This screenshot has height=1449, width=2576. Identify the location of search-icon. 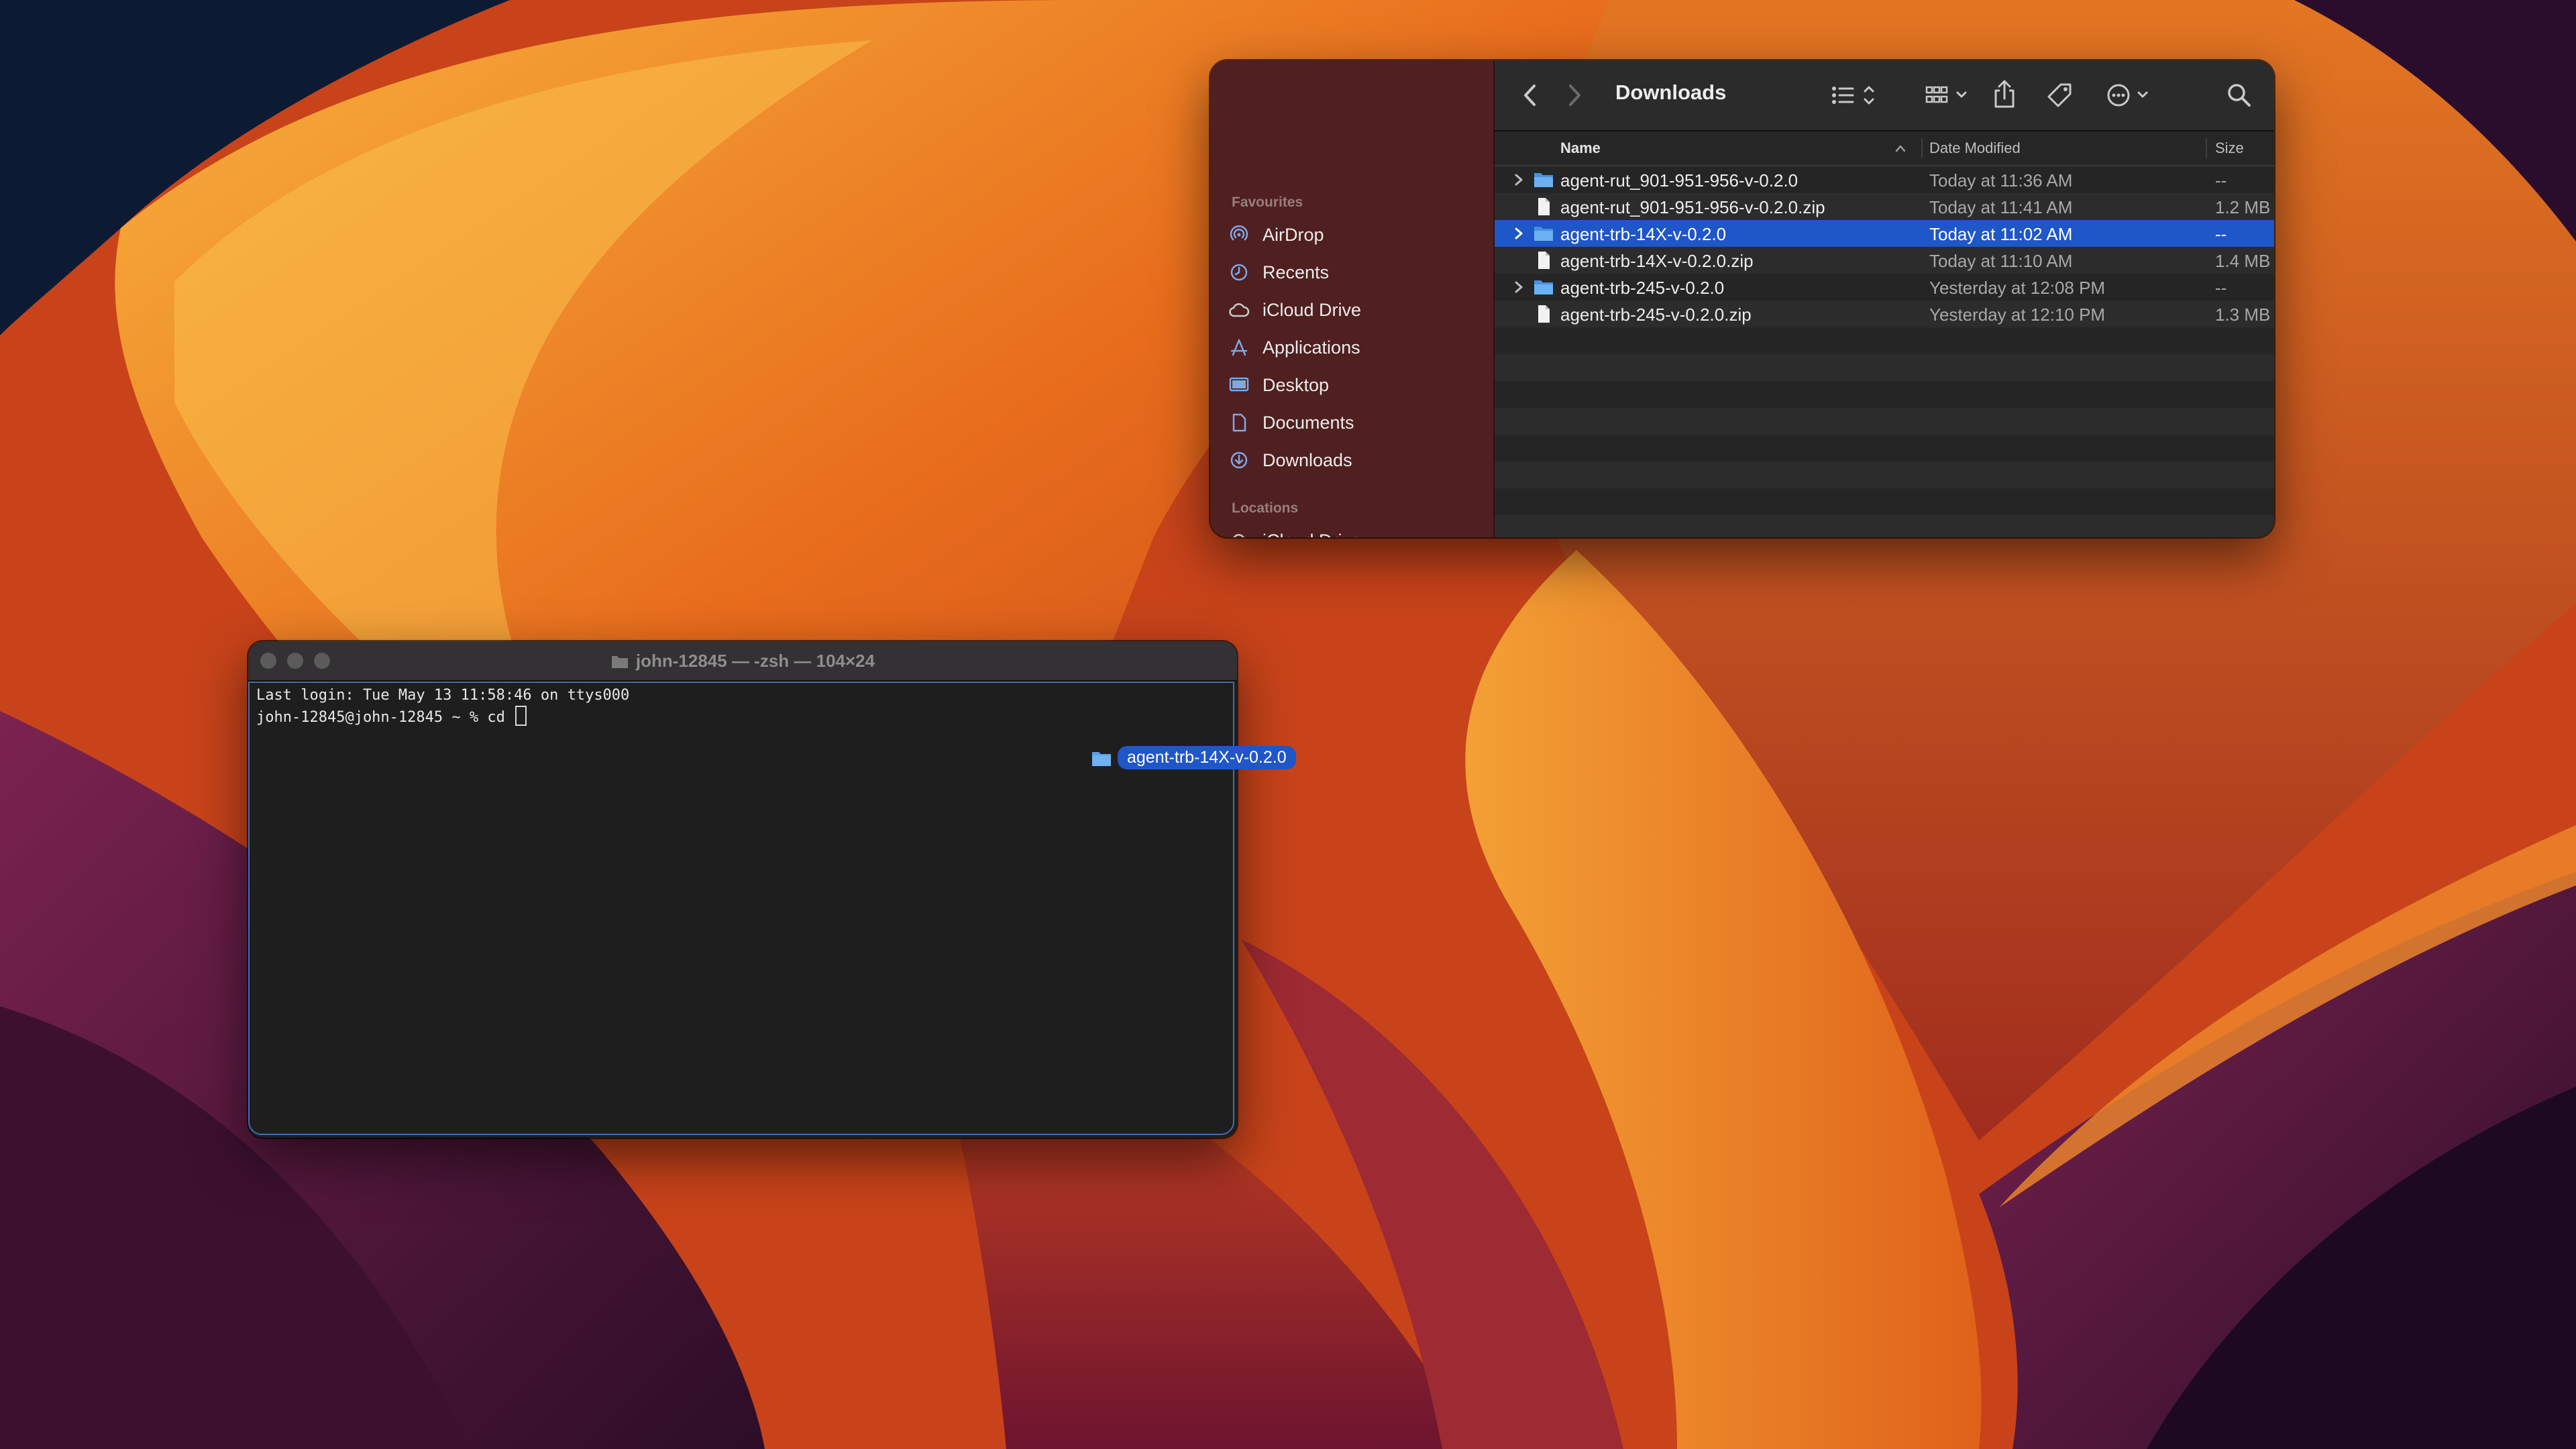
(2239, 95).